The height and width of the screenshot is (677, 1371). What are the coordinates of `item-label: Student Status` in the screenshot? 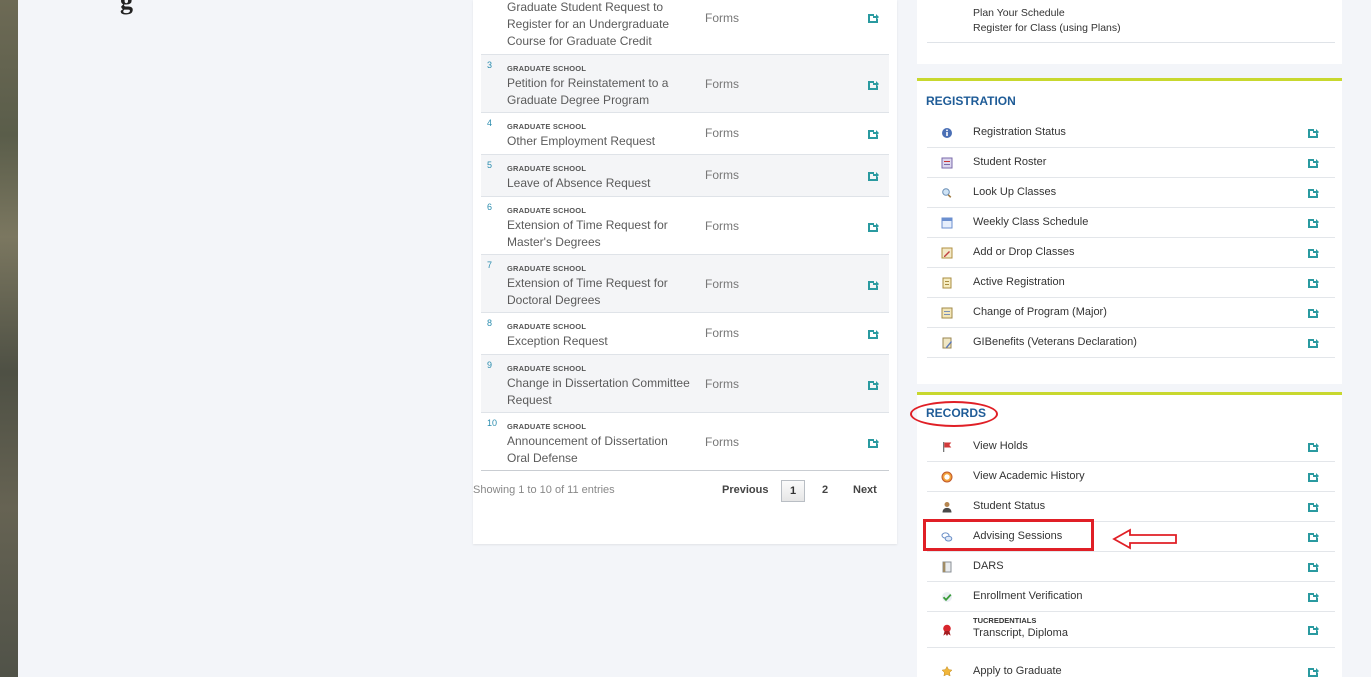 It's located at (1009, 506).